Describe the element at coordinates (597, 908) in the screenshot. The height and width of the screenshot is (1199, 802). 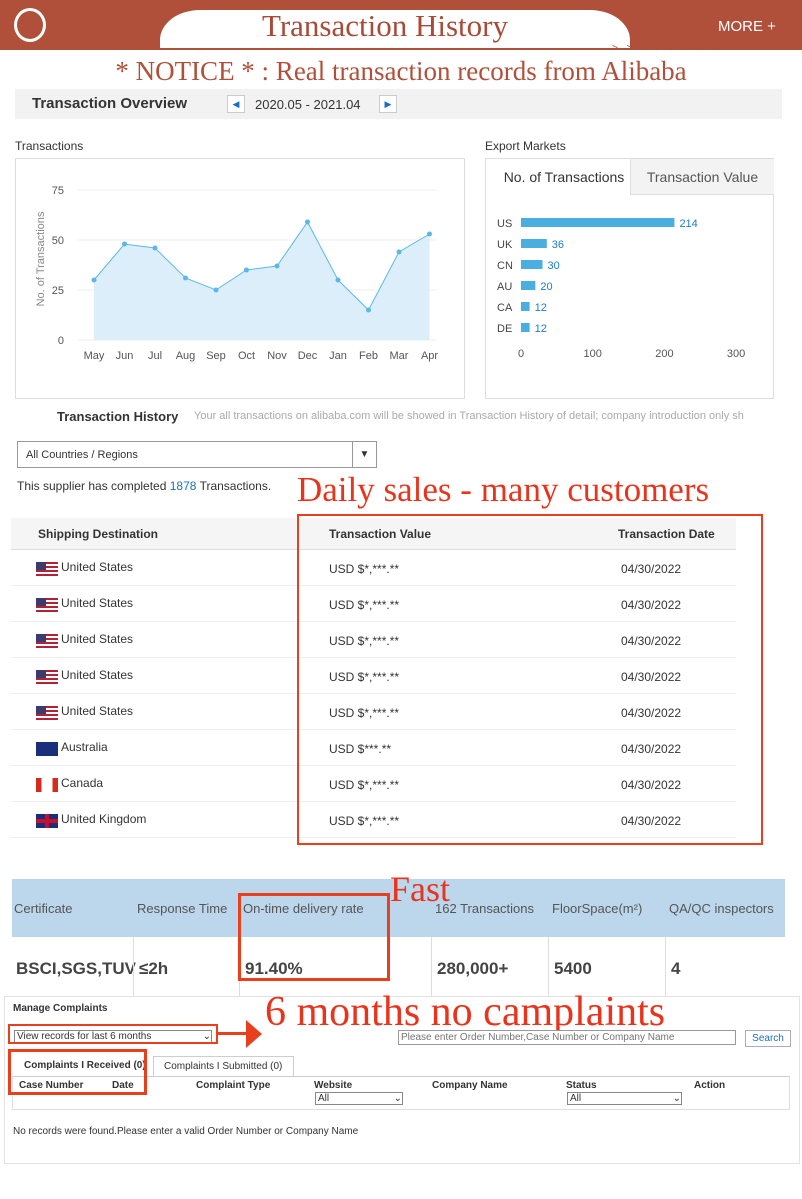
I see `stat-header: FloorSpace(m²)` at that location.